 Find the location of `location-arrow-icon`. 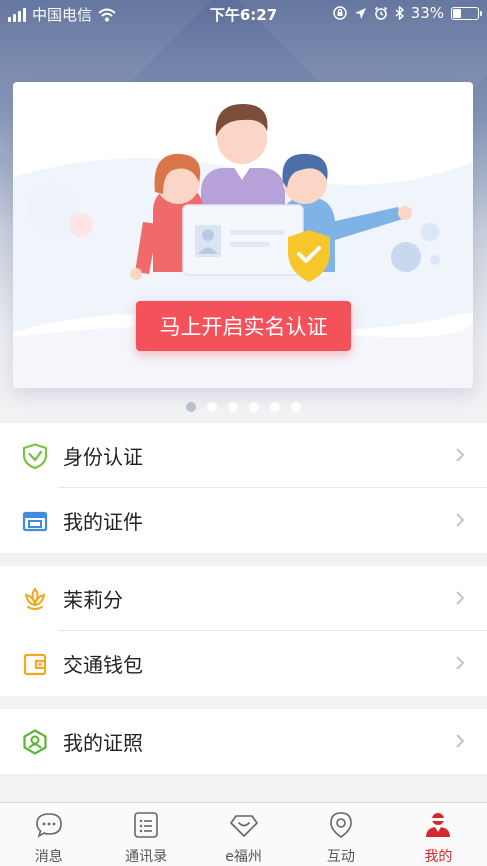

location-arrow-icon is located at coordinates (360, 13).